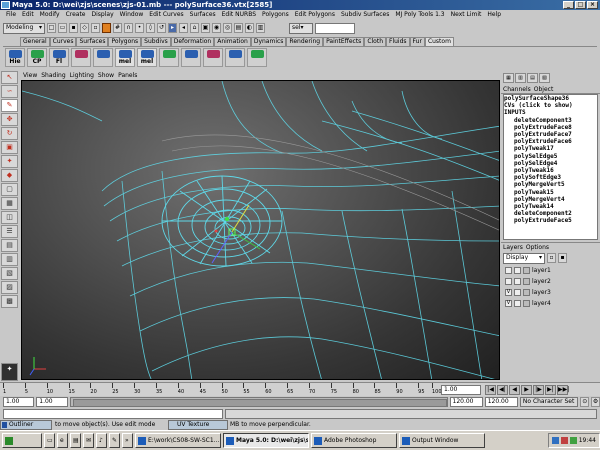 Image resolution: width=600 pixels, height=450 pixels. I want to click on channel-layout-icon-2: ▥, so click(520, 78).